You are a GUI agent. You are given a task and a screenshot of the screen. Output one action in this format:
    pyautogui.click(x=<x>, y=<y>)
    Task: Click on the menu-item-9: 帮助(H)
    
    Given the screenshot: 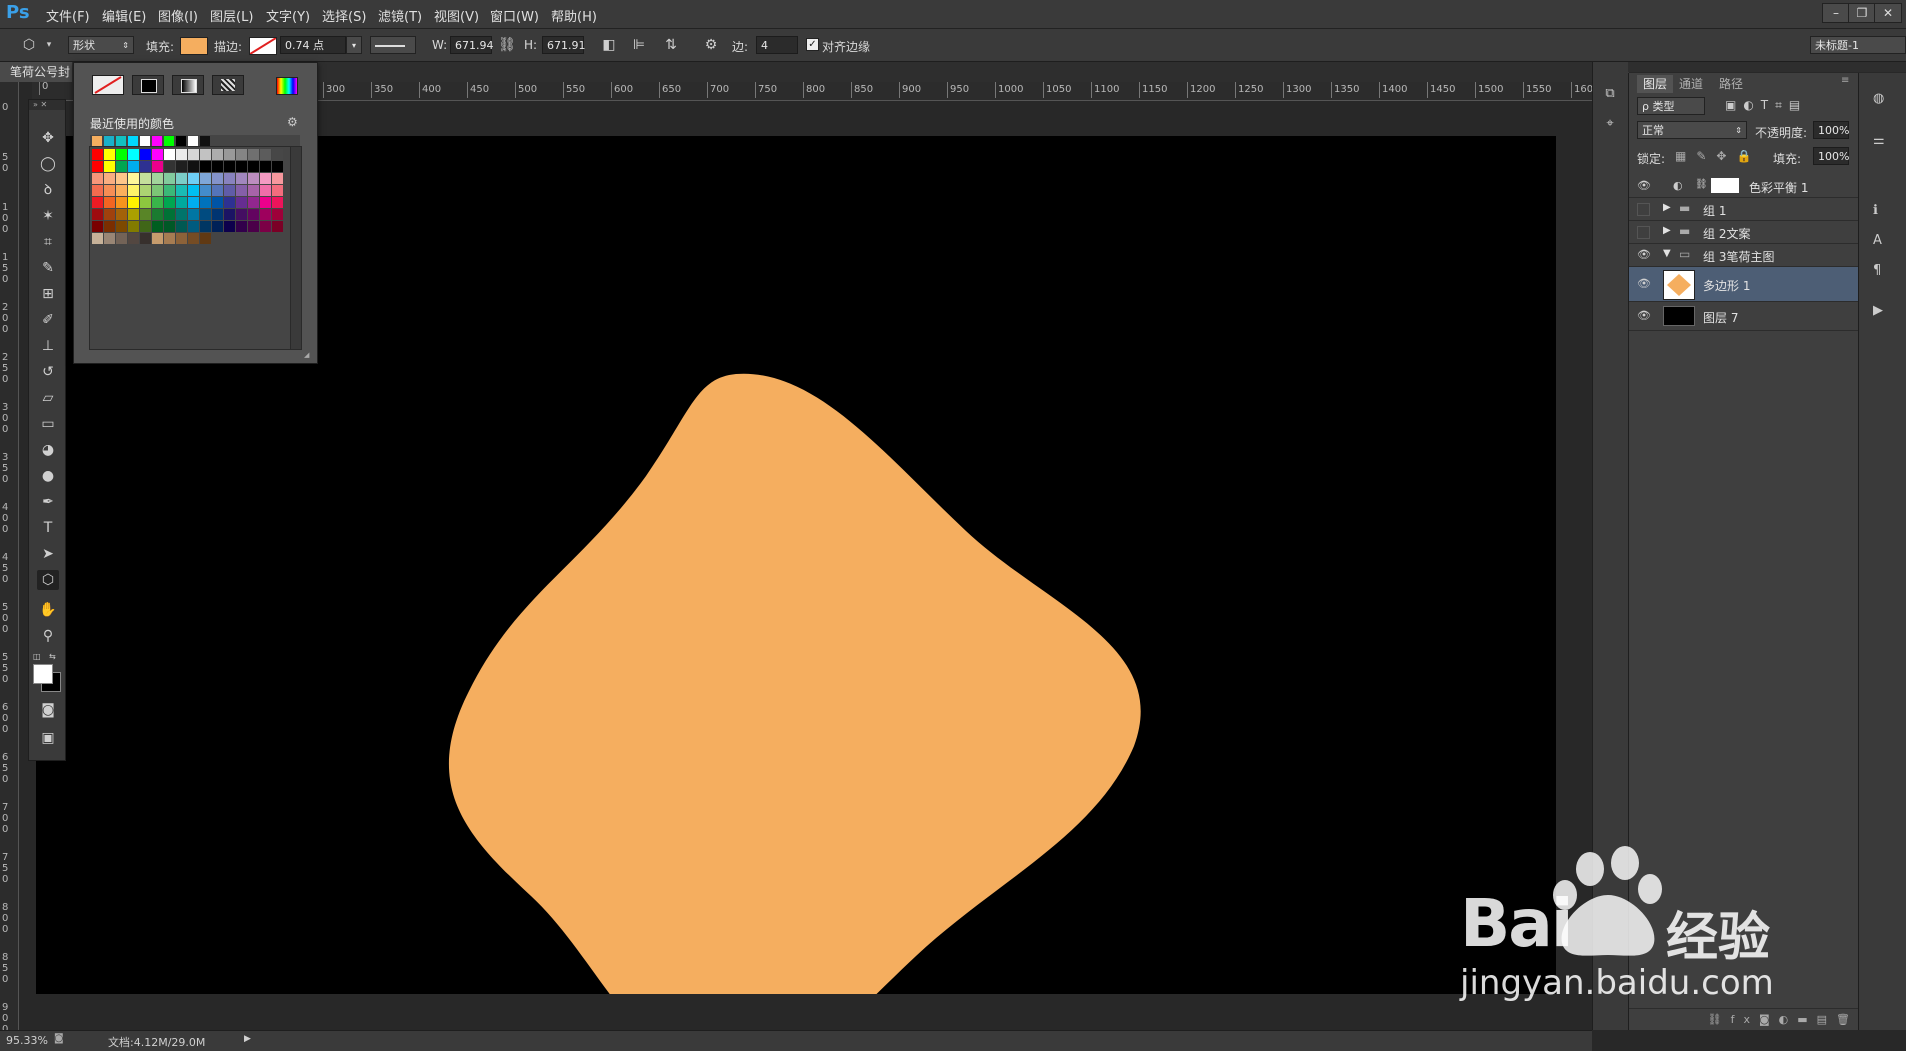 What is the action you would take?
    pyautogui.click(x=574, y=15)
    